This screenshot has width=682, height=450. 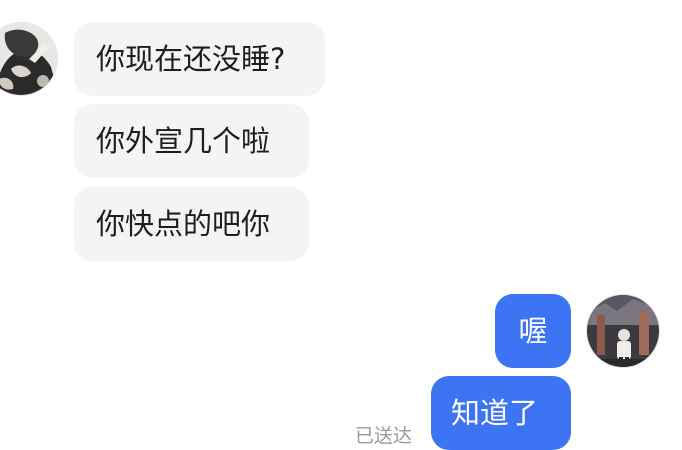 I want to click on message-text: 你现在还没睡?, so click(x=191, y=59).